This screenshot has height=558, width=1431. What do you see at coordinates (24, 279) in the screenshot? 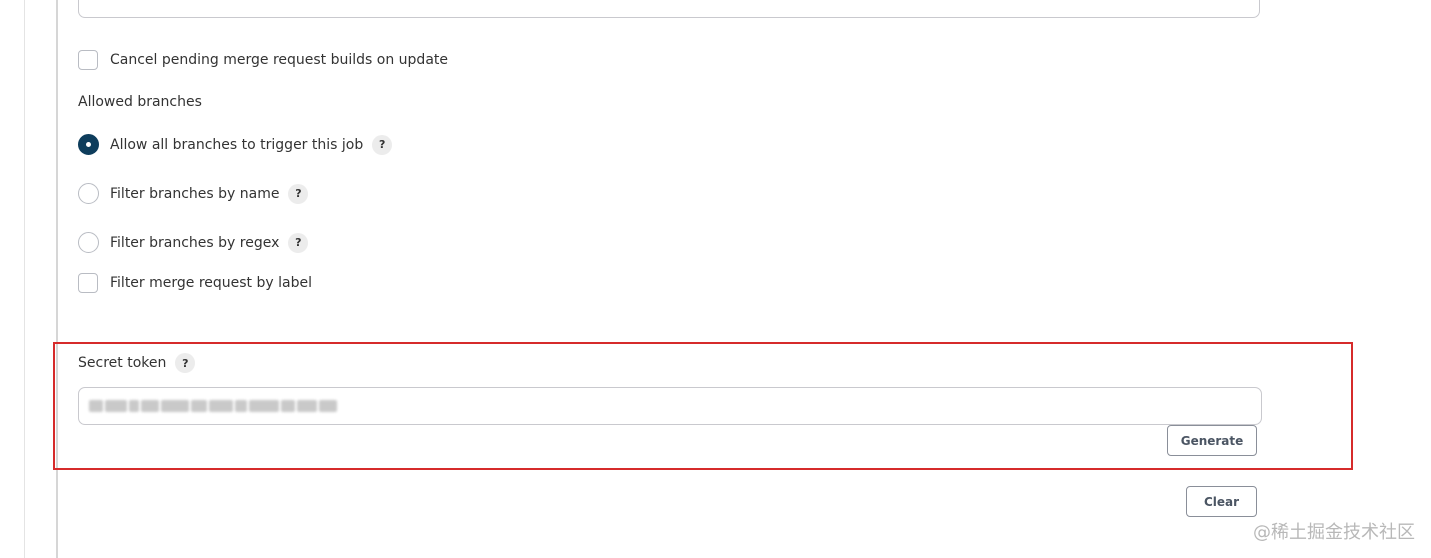
I see `left-rail` at bounding box center [24, 279].